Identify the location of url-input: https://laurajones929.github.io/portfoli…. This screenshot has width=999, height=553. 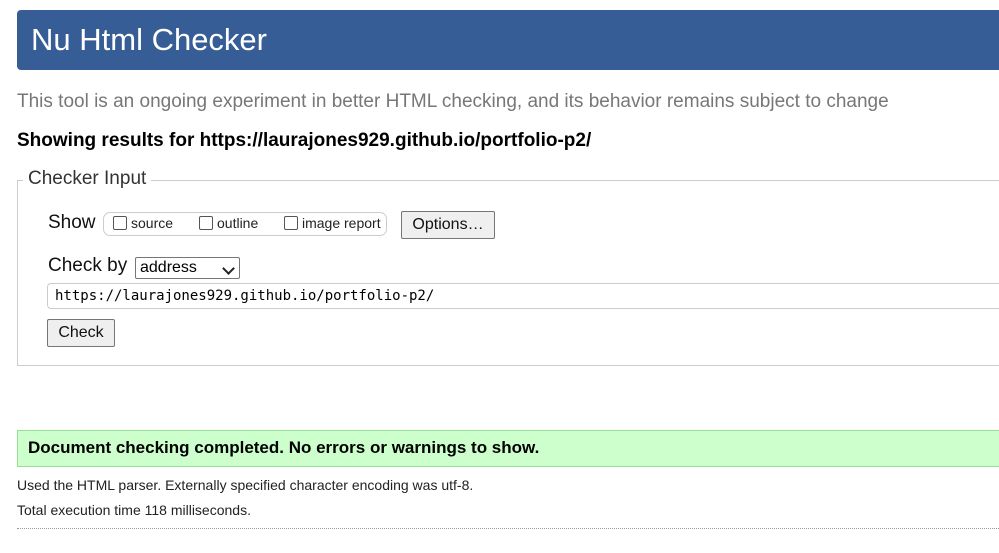
(523, 296).